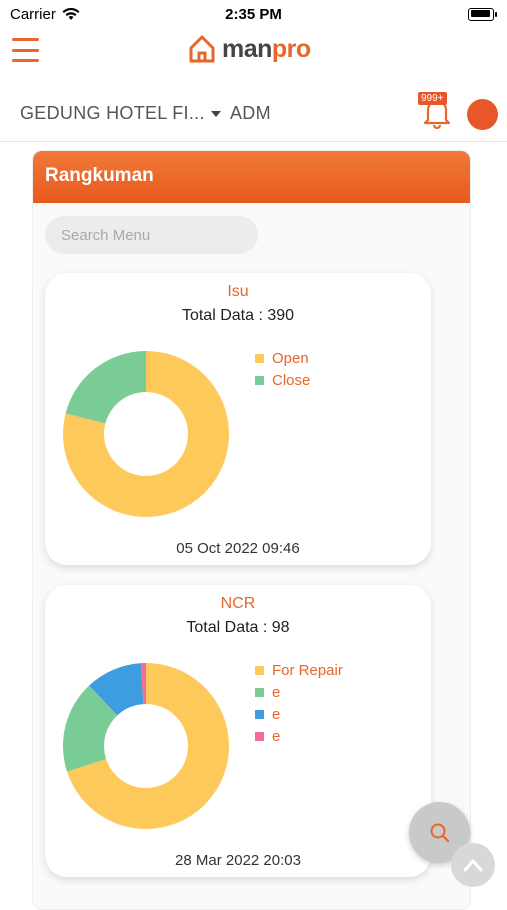 The height and width of the screenshot is (910, 507). I want to click on chart-legend: Open Close, so click(282, 369).